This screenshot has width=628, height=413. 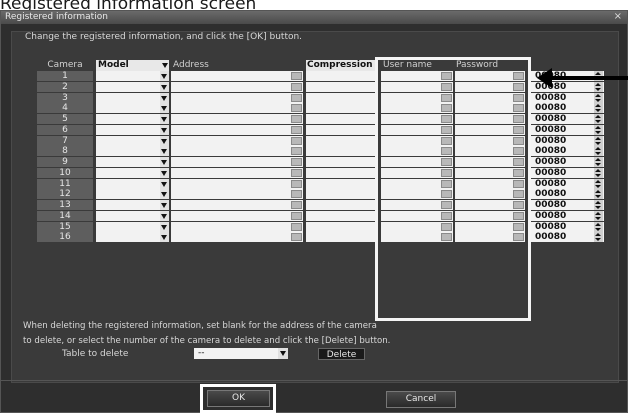 I want to click on cancel-button: Cancel, so click(x=421, y=399).